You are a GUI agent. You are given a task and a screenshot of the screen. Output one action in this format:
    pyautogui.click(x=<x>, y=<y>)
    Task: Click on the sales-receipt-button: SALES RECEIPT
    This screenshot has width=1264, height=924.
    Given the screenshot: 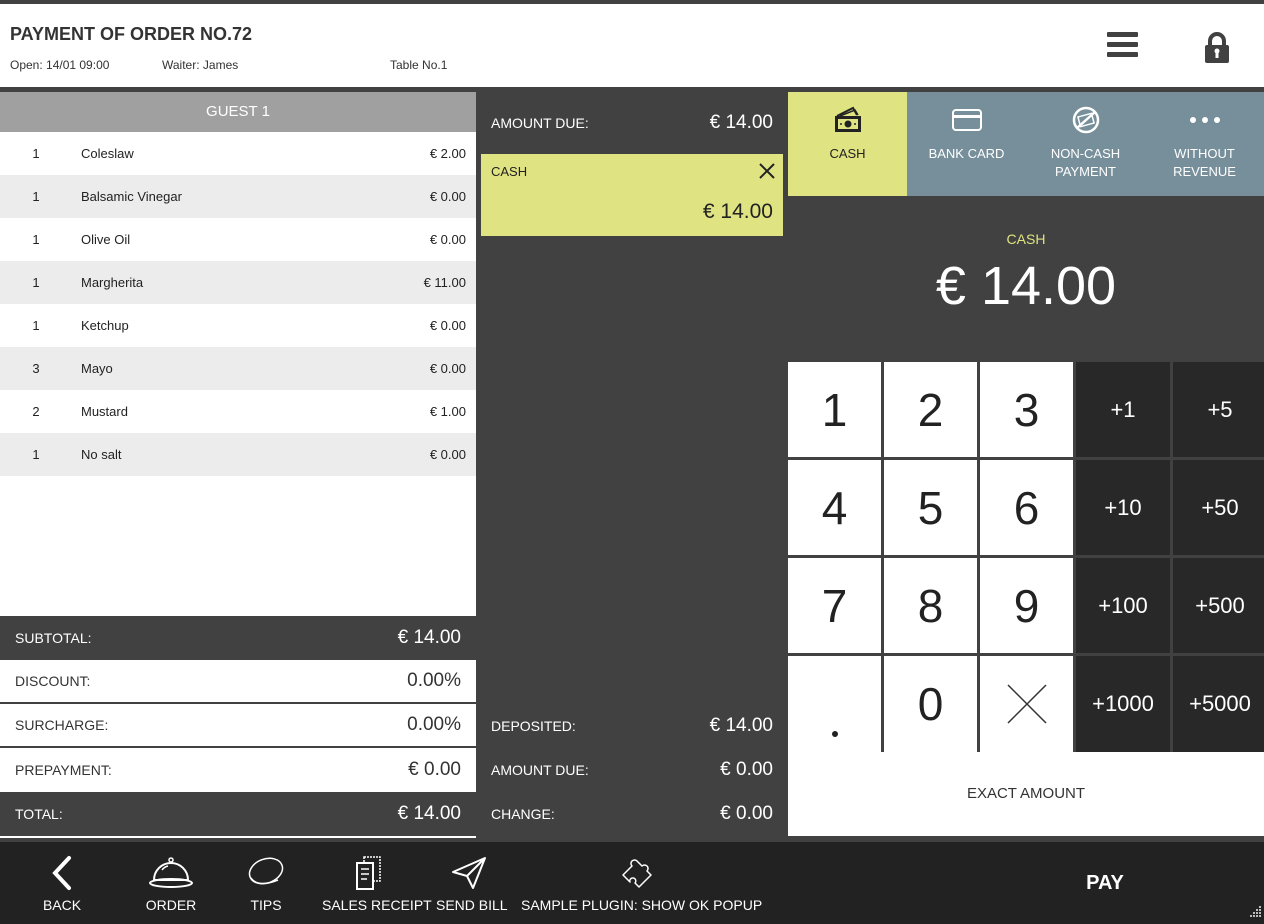 What is the action you would take?
    pyautogui.click(x=377, y=883)
    